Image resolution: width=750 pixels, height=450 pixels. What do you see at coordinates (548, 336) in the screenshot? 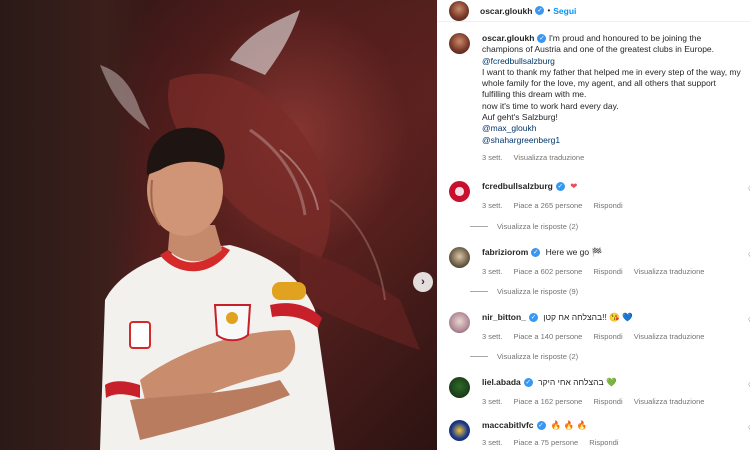
I see `comment-likes: Piace a 140 persone` at bounding box center [548, 336].